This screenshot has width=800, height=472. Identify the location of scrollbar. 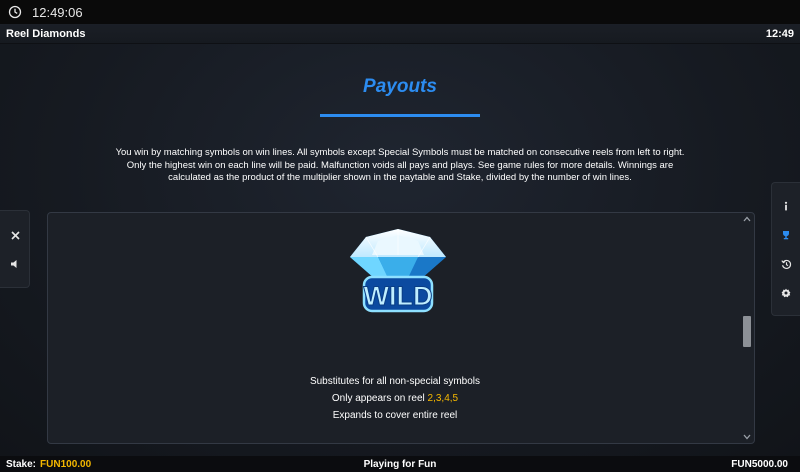
(747, 328).